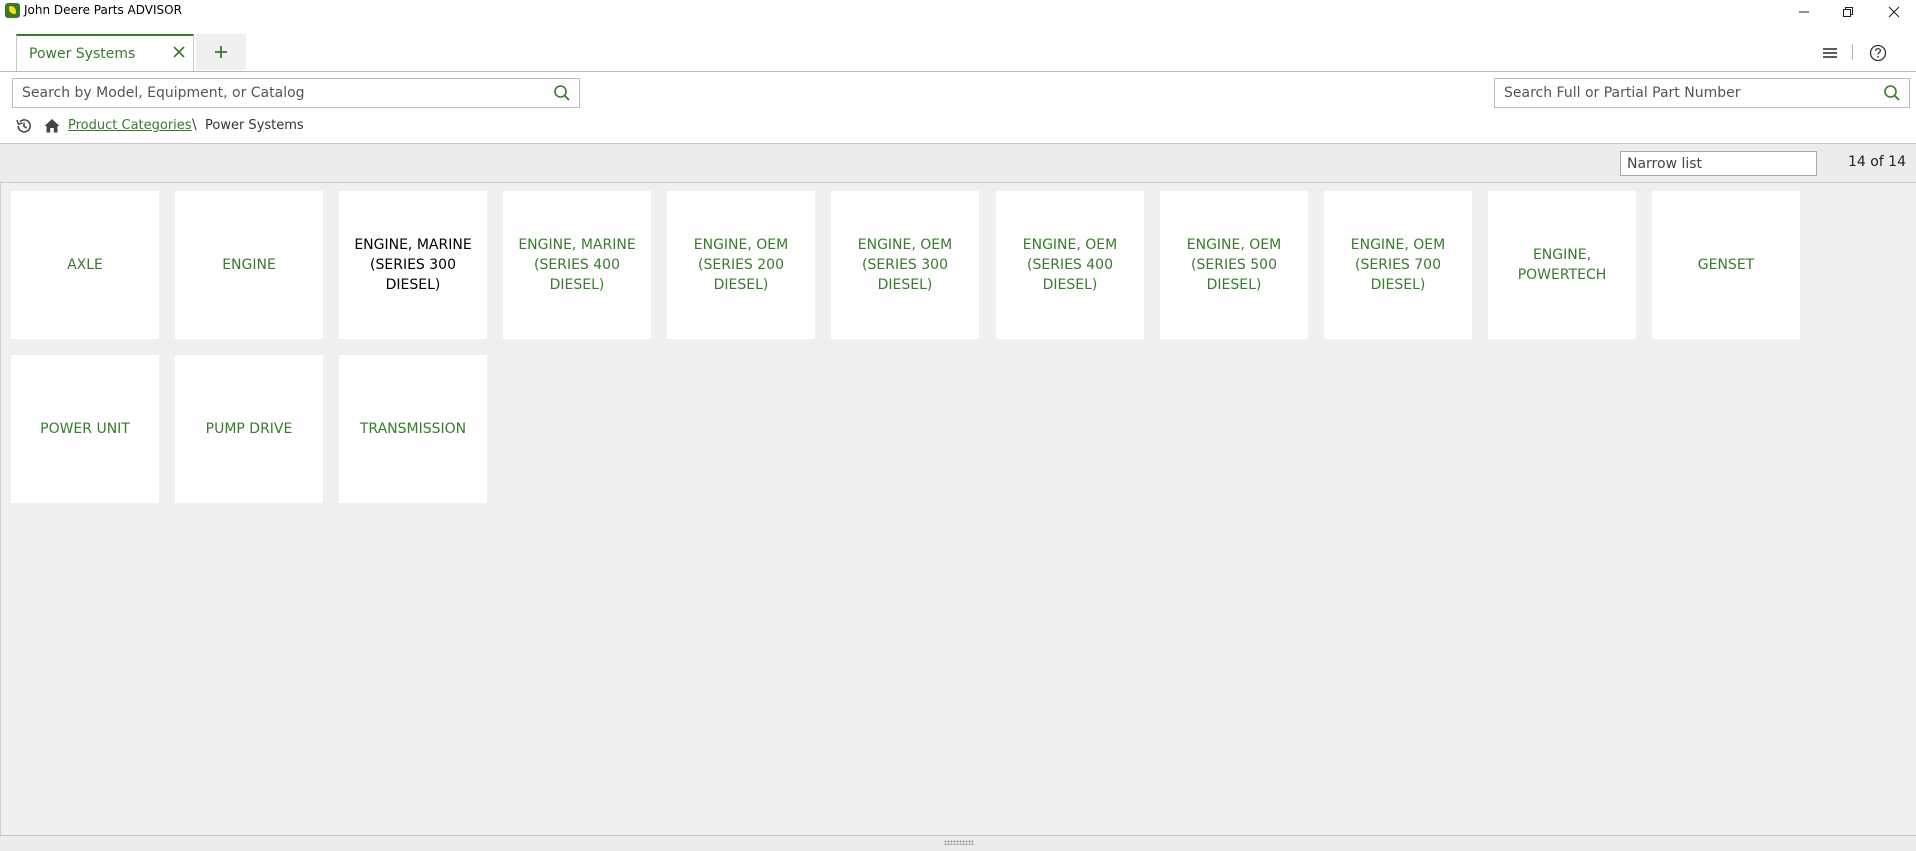 Image resolution: width=1916 pixels, height=851 pixels. I want to click on part-number-search-input, so click(1688, 93).